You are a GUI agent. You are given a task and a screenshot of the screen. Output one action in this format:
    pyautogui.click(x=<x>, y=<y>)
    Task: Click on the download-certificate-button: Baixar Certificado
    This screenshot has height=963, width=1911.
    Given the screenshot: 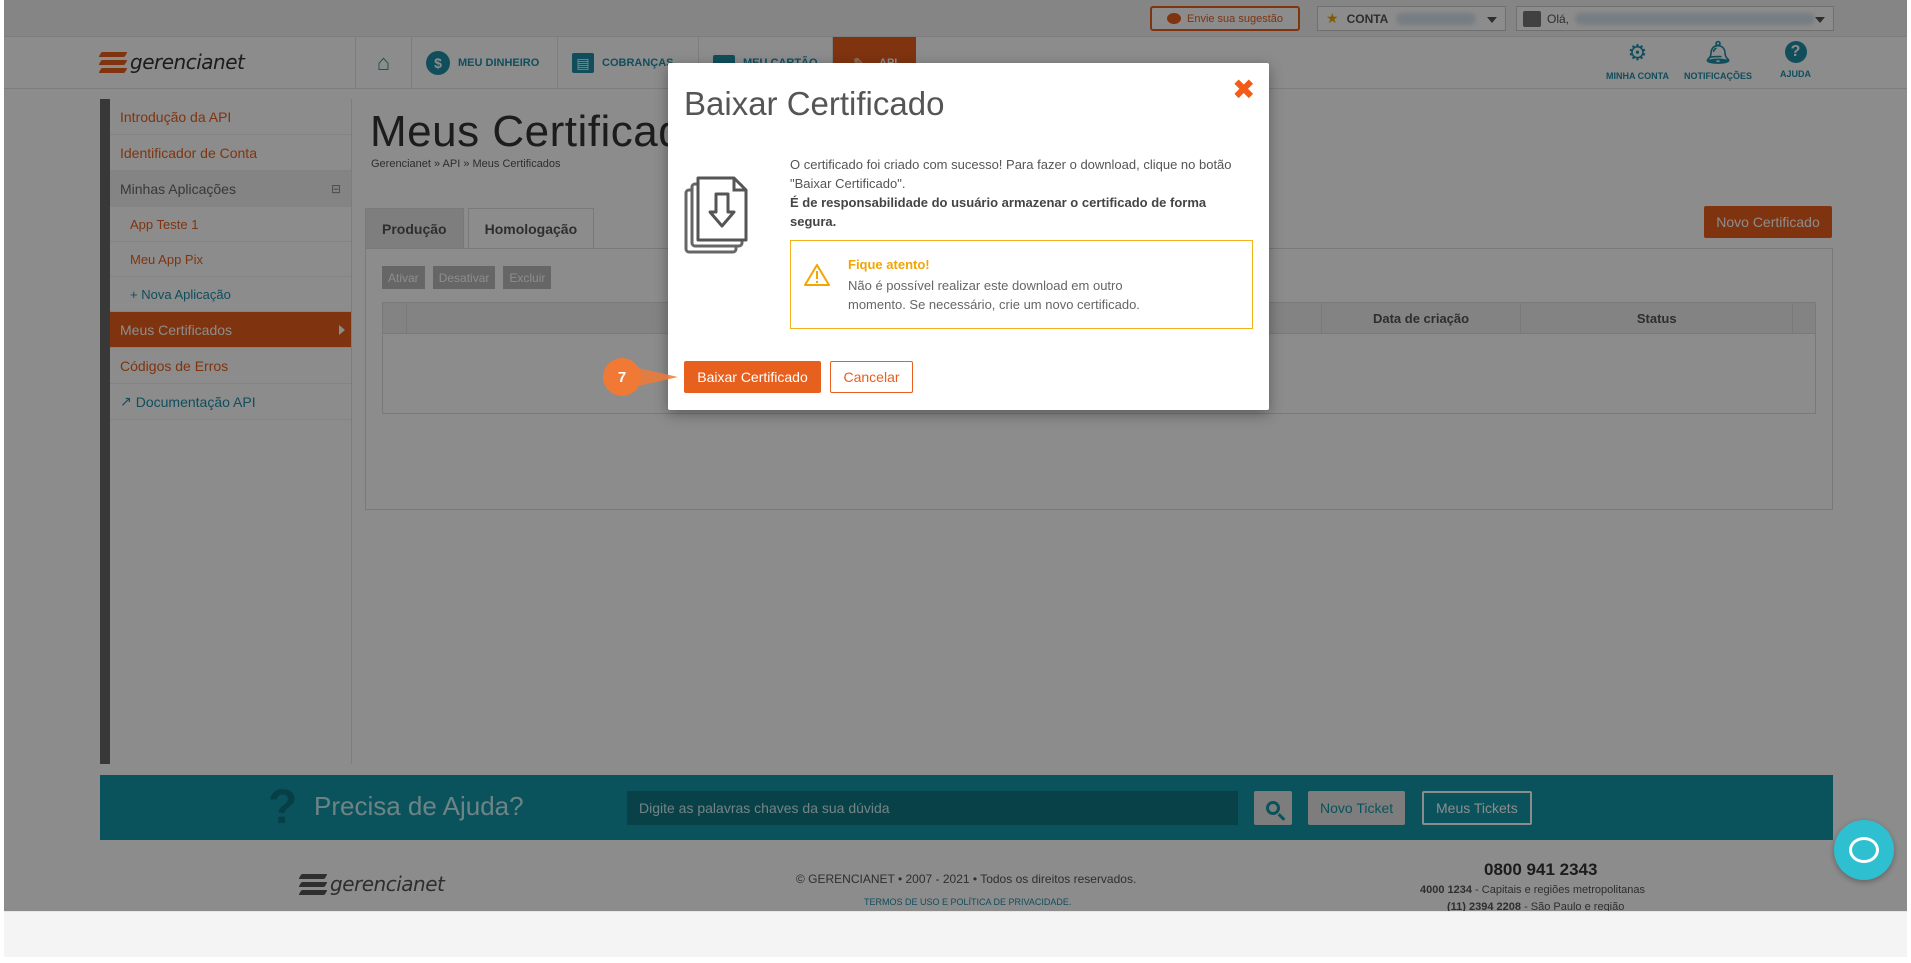 What is the action you would take?
    pyautogui.click(x=752, y=377)
    